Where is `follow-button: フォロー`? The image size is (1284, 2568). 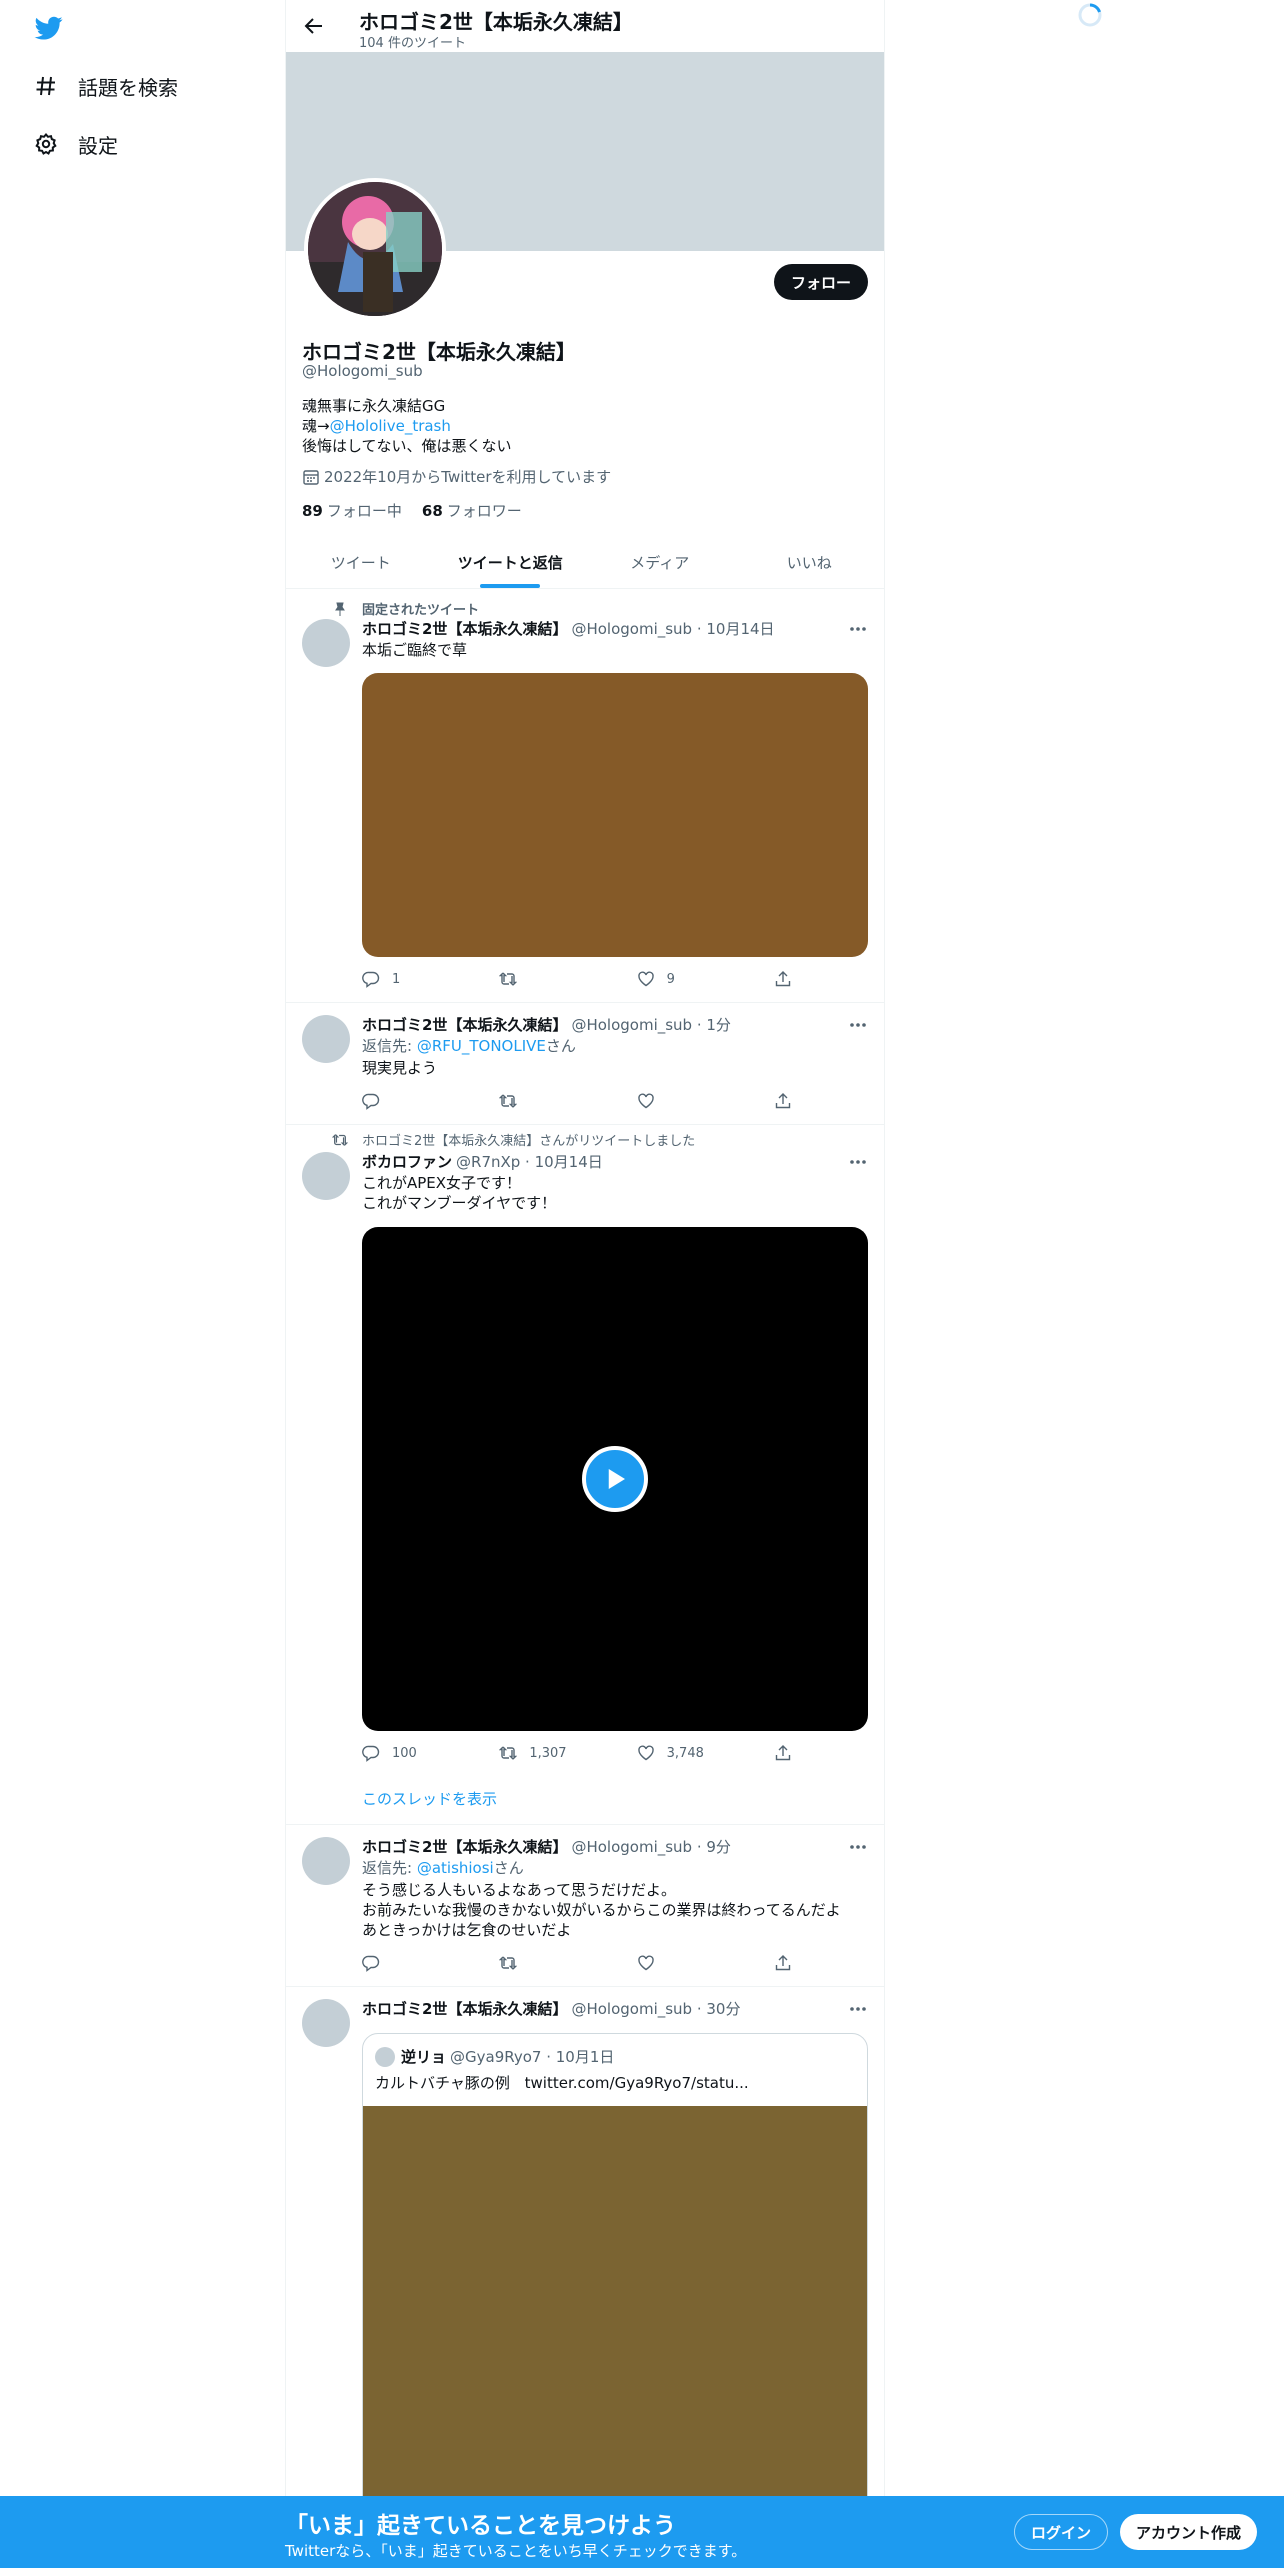
follow-button: フォロー is located at coordinates (820, 282).